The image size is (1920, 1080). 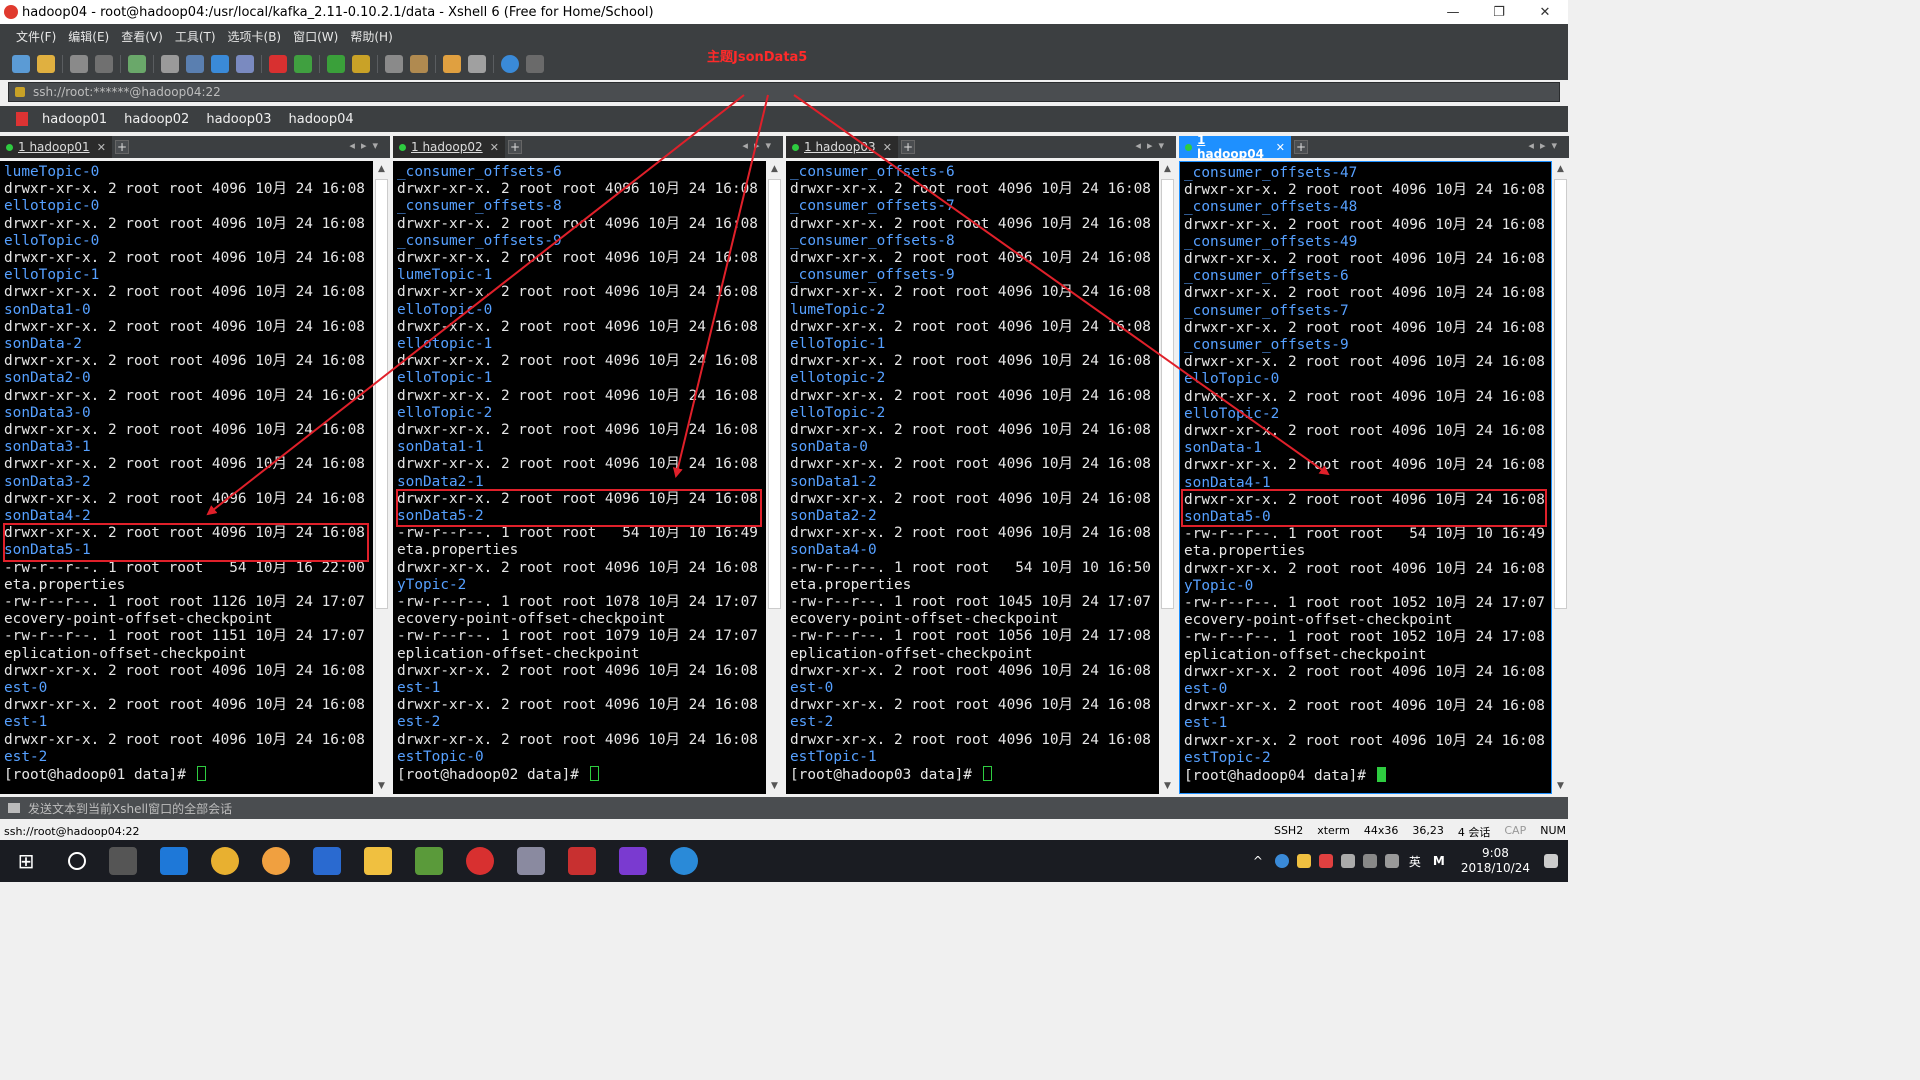 I want to click on menu-file: 文件(F), so click(x=36, y=36).